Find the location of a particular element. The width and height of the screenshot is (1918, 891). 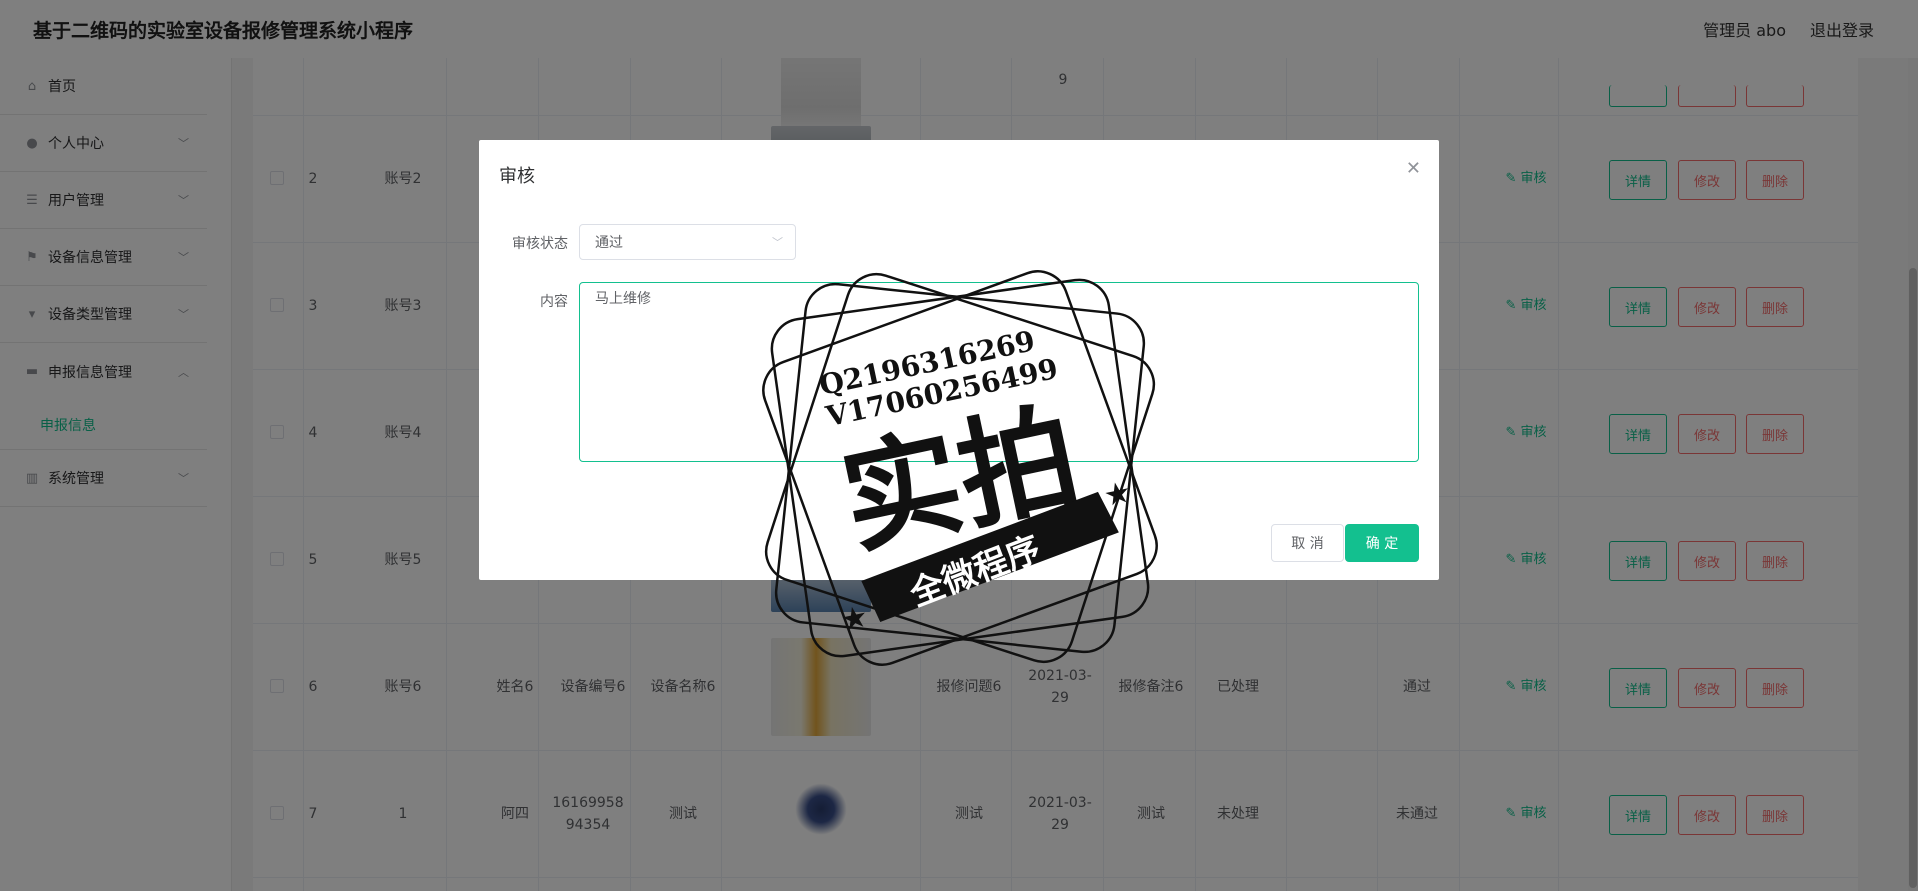

chevron-down-icon: ﹀ is located at coordinates (777, 242).